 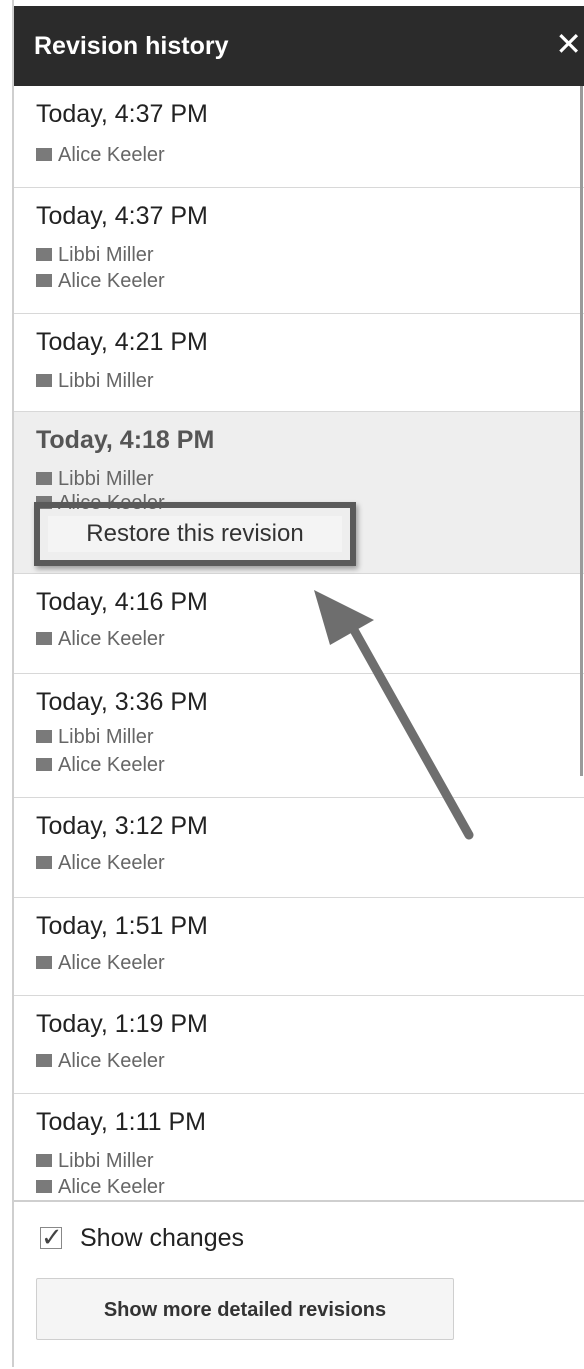 I want to click on show-changes-label: Show changes, so click(x=162, y=1238).